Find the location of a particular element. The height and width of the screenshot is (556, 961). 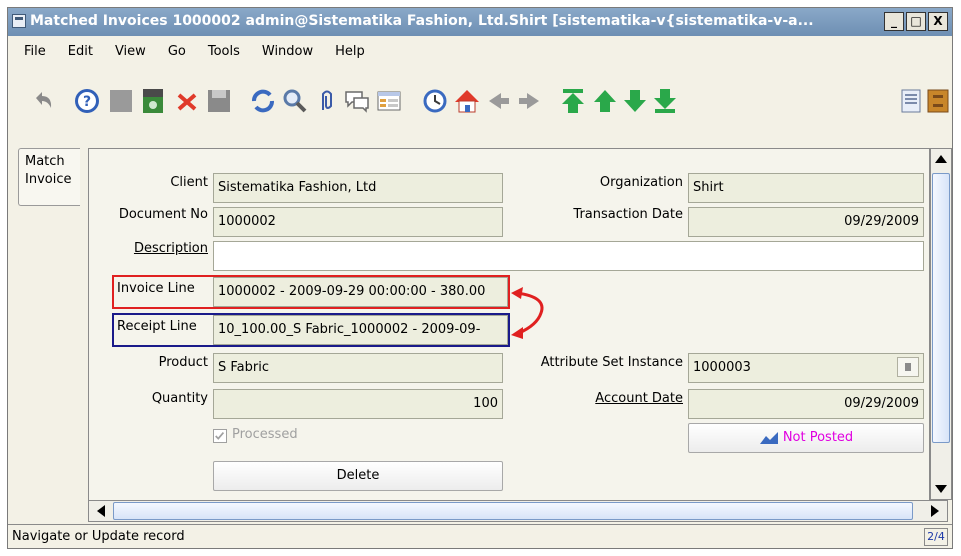

processed-checkbox is located at coordinates (220, 436).